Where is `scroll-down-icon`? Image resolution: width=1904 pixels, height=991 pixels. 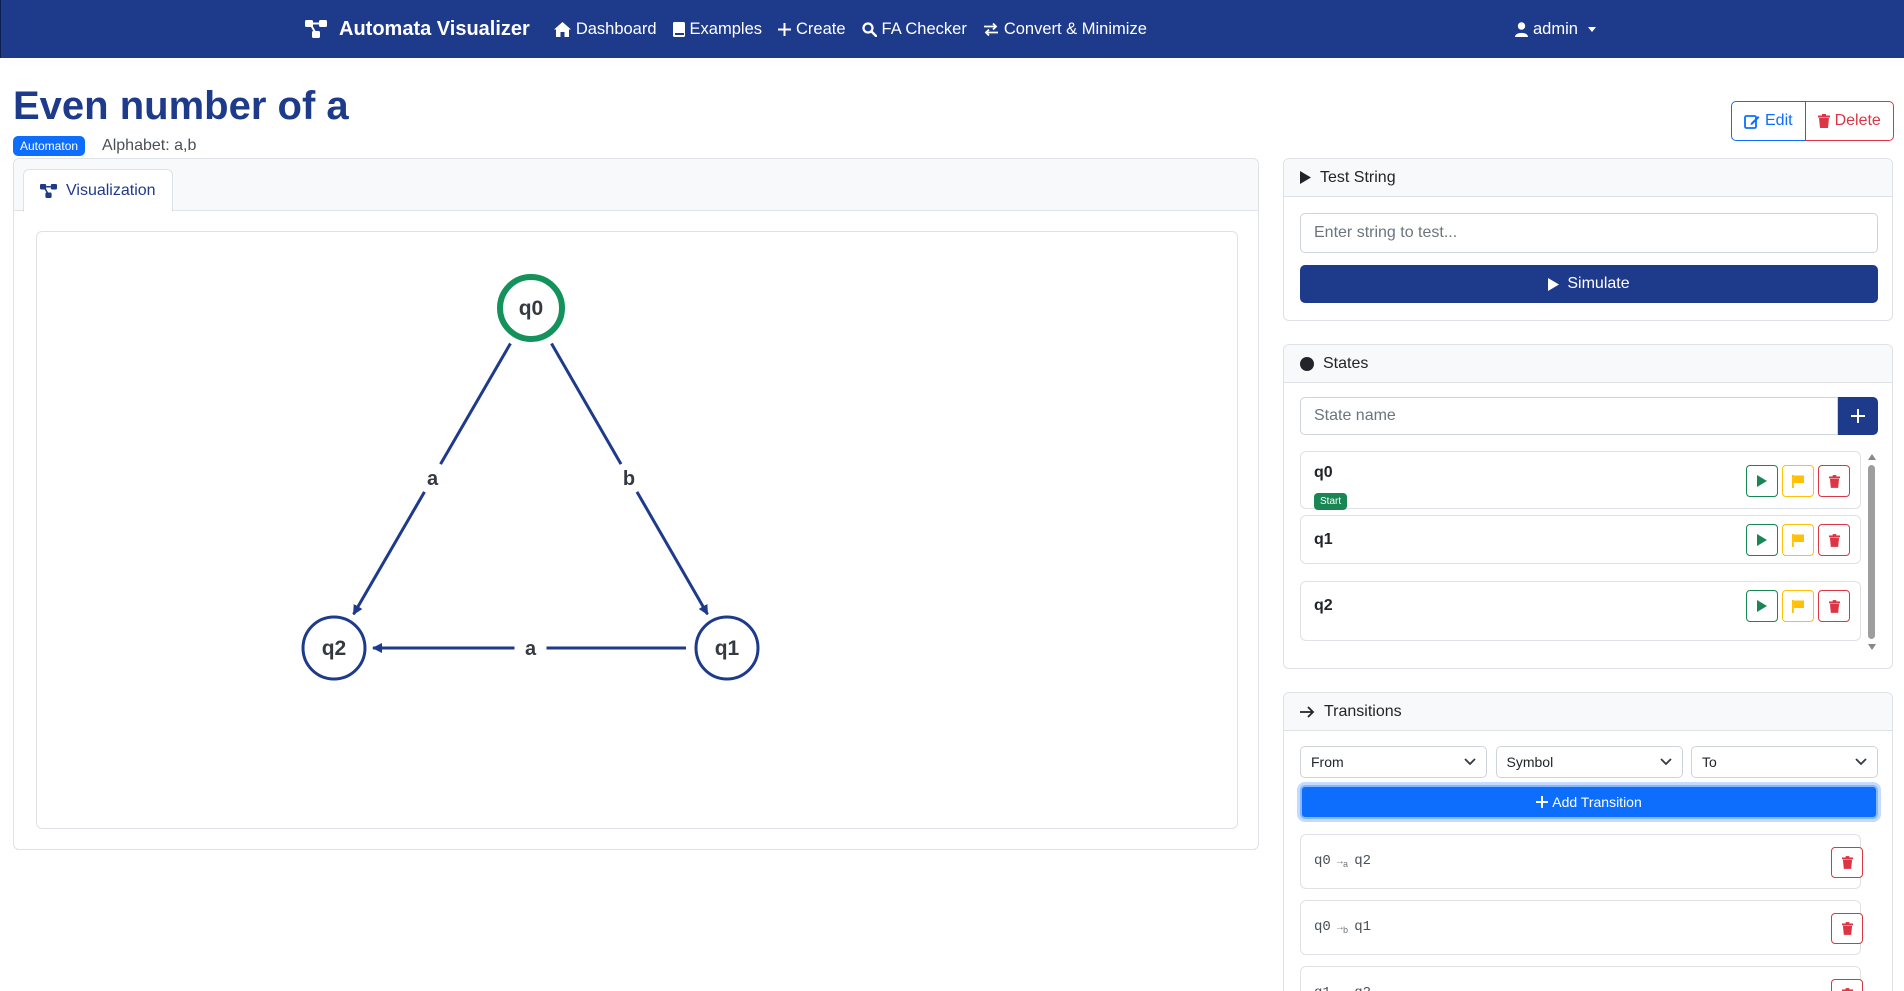 scroll-down-icon is located at coordinates (1872, 647).